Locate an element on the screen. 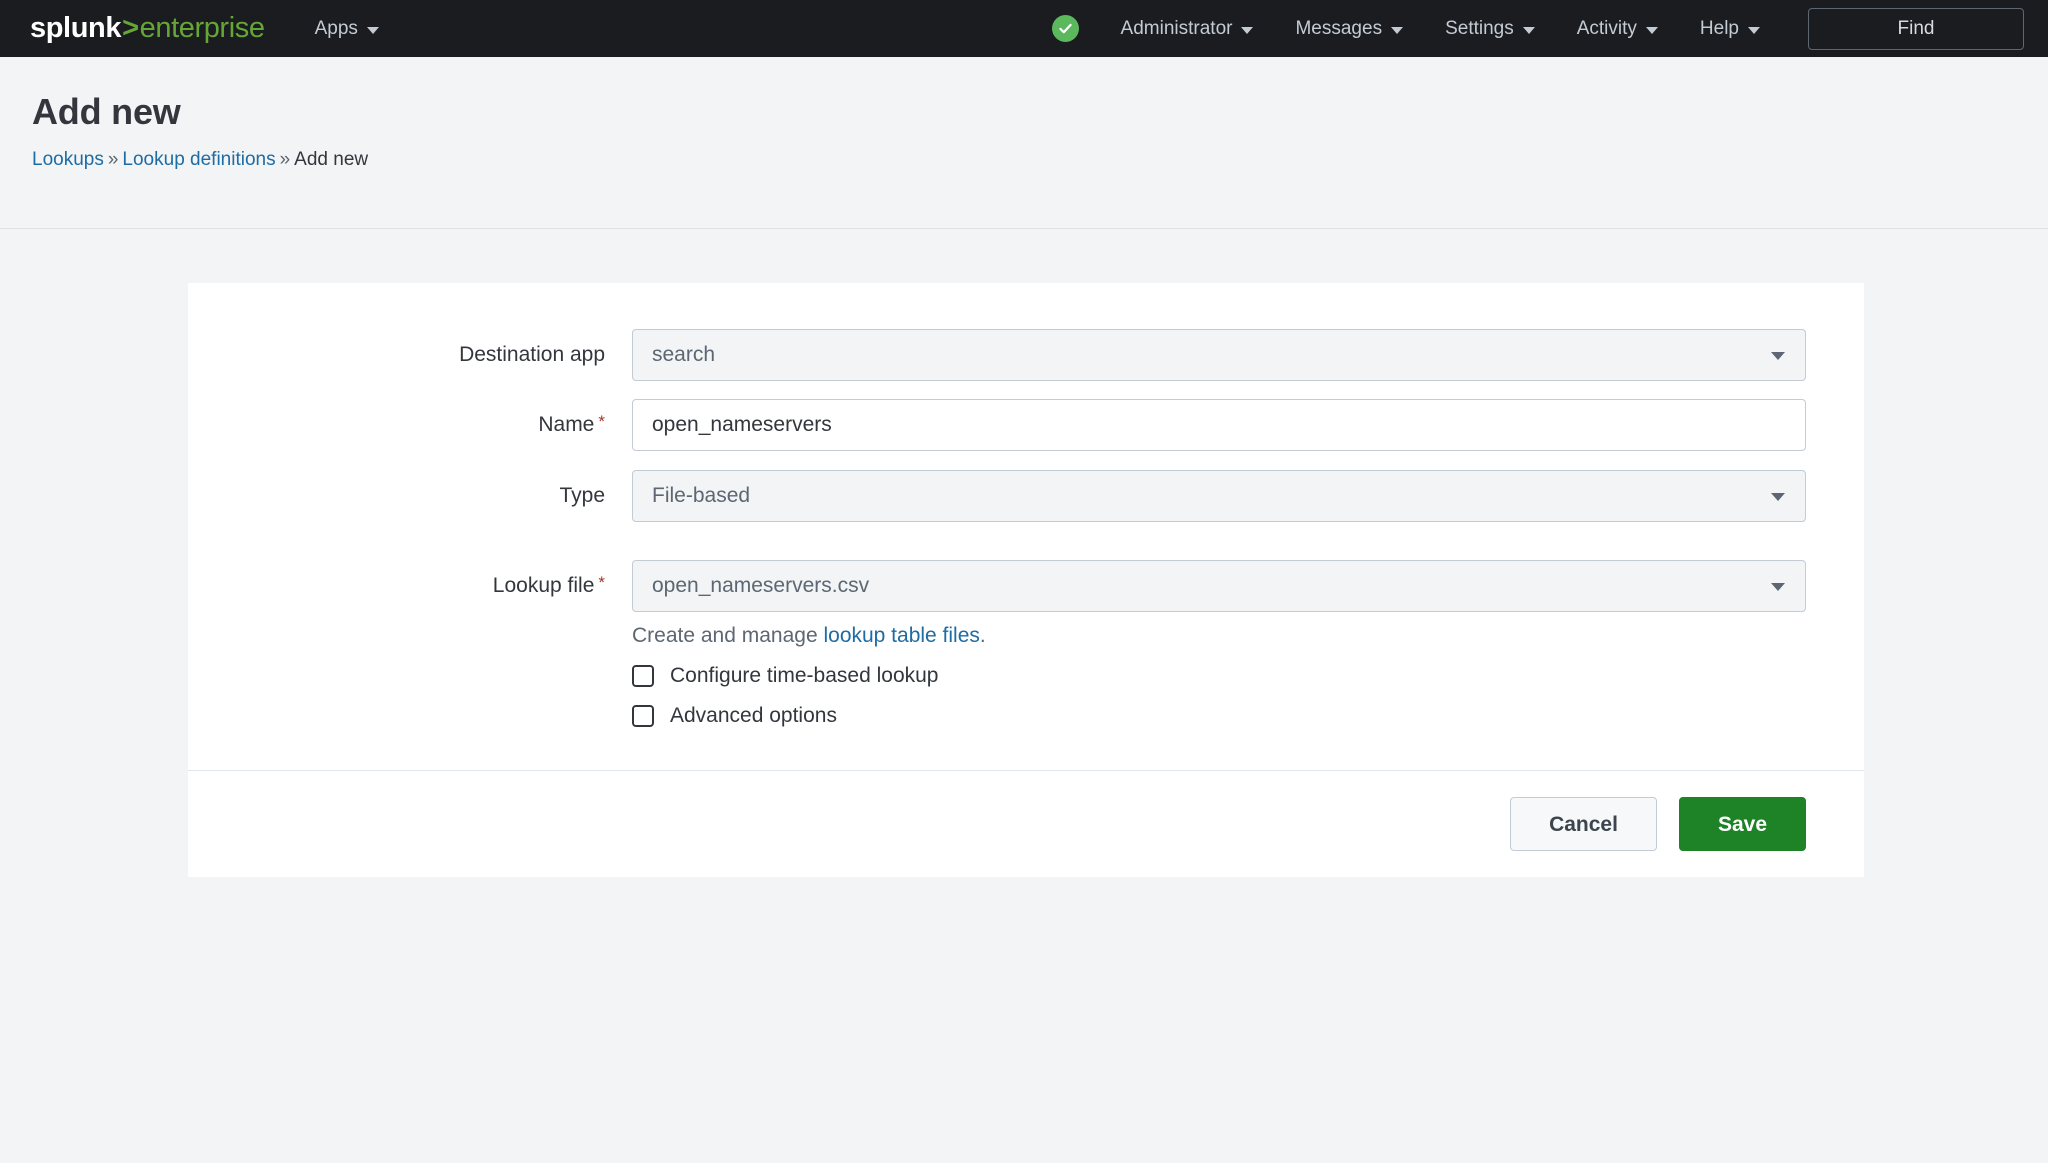  type-control: File-based is located at coordinates (1248, 496).